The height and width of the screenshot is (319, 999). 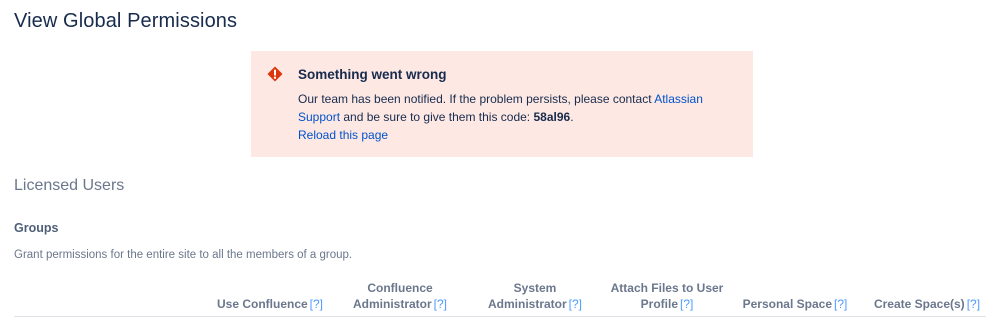 What do you see at coordinates (36, 228) in the screenshot?
I see `groups-heading: Groups` at bounding box center [36, 228].